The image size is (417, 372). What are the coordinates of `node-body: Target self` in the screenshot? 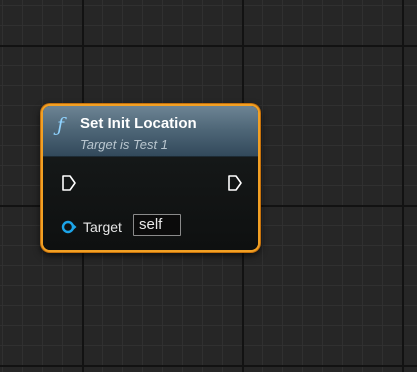 It's located at (150, 203).